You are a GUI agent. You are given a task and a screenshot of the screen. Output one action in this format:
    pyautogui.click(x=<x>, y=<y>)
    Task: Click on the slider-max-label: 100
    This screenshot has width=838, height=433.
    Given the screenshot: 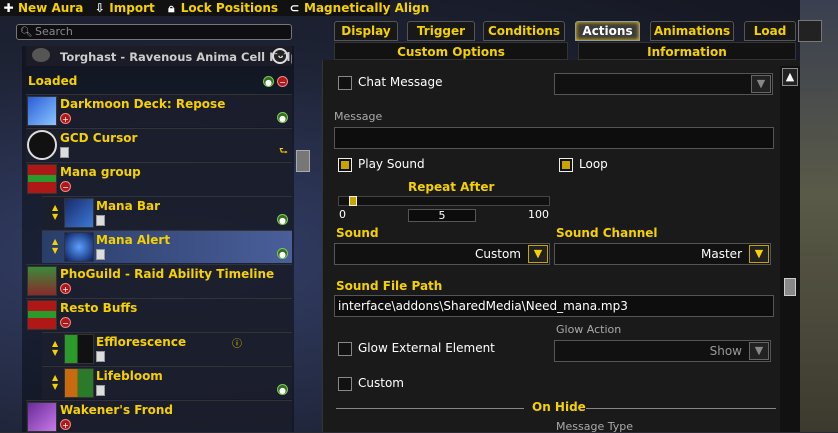 What is the action you would take?
    pyautogui.click(x=538, y=214)
    